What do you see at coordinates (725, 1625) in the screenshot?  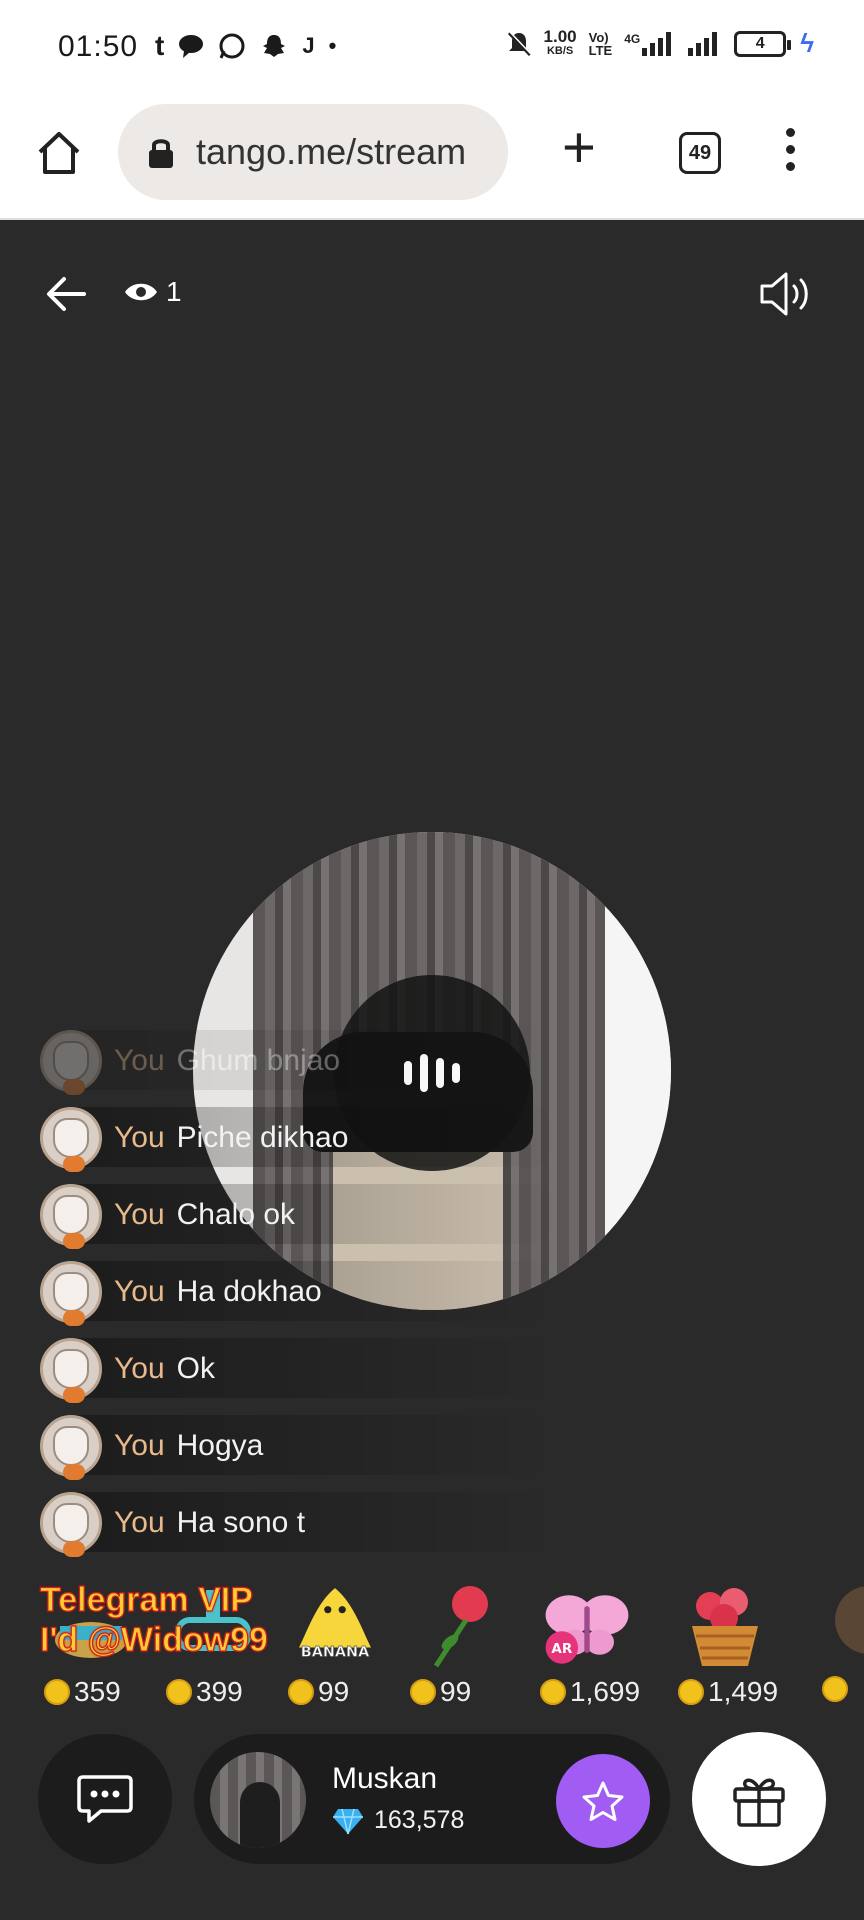 I see `flower-basket-icon` at bounding box center [725, 1625].